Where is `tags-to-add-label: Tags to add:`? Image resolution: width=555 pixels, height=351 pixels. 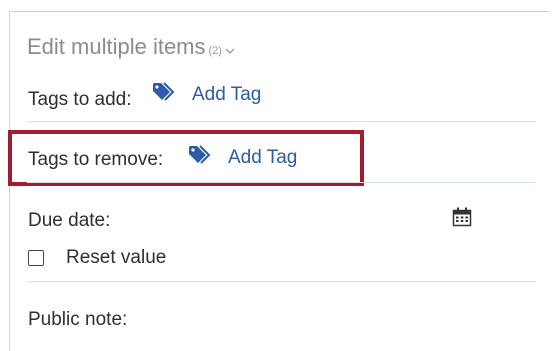
tags-to-add-label: Tags to add: is located at coordinates (80, 99).